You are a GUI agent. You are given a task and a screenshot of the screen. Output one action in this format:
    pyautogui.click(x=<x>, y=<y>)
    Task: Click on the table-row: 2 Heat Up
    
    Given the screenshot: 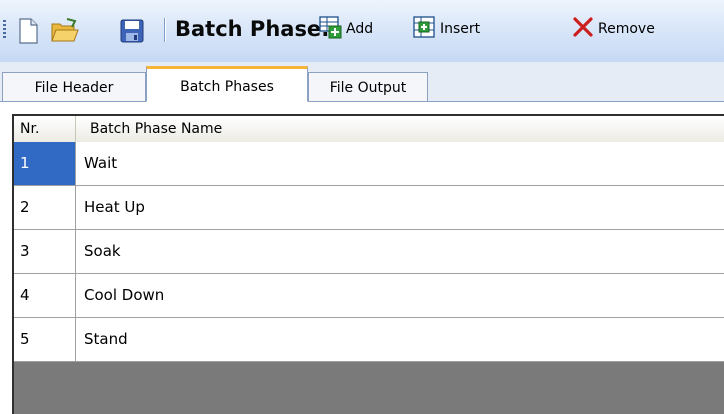 What is the action you would take?
    pyautogui.click(x=369, y=208)
    